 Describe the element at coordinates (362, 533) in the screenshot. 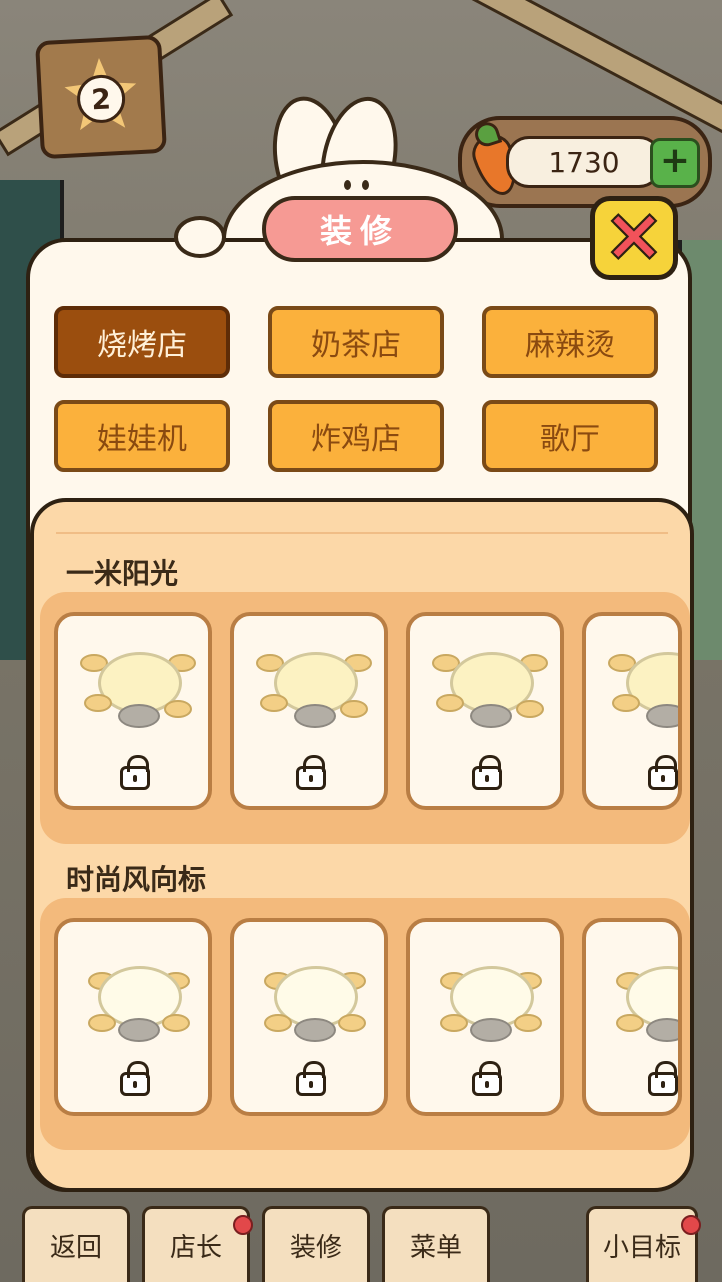

I see `divider` at that location.